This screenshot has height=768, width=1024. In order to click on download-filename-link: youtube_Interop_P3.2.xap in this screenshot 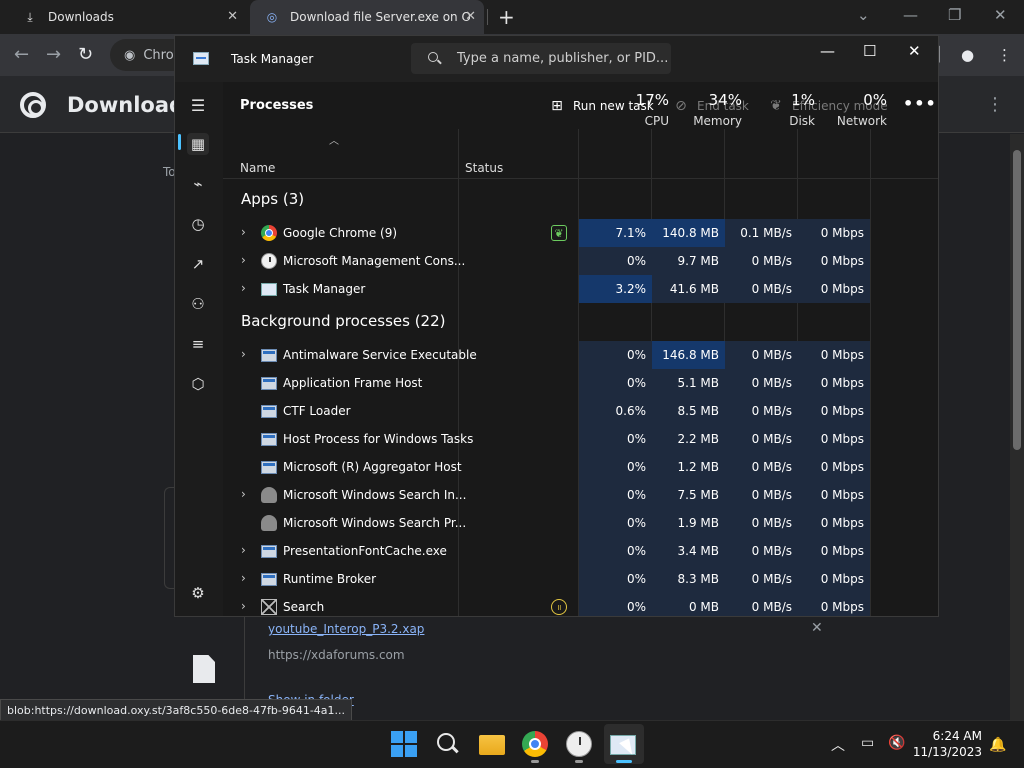, I will do `click(346, 629)`.